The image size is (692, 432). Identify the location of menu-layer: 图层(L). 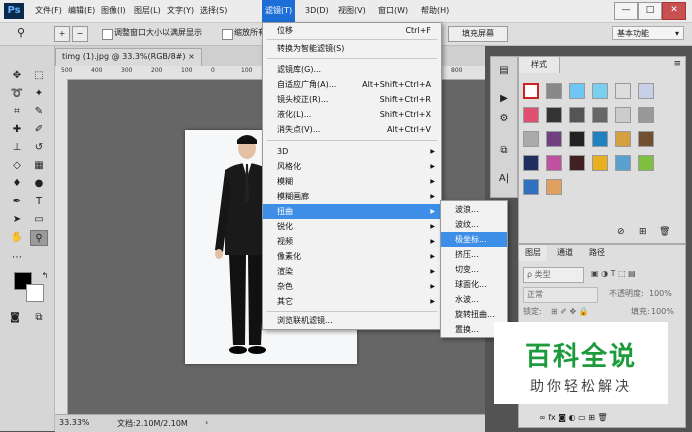
(147, 11).